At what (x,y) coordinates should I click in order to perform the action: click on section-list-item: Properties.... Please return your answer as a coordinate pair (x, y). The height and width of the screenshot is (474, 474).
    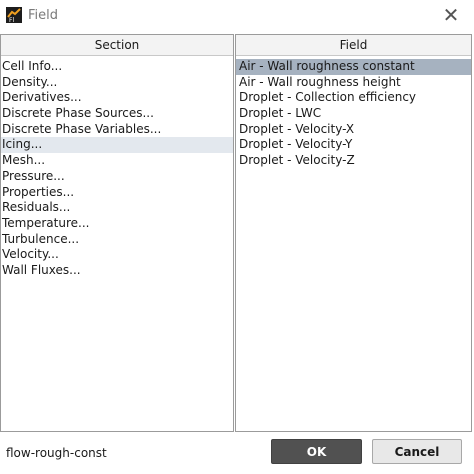
    Looking at the image, I should click on (117, 193).